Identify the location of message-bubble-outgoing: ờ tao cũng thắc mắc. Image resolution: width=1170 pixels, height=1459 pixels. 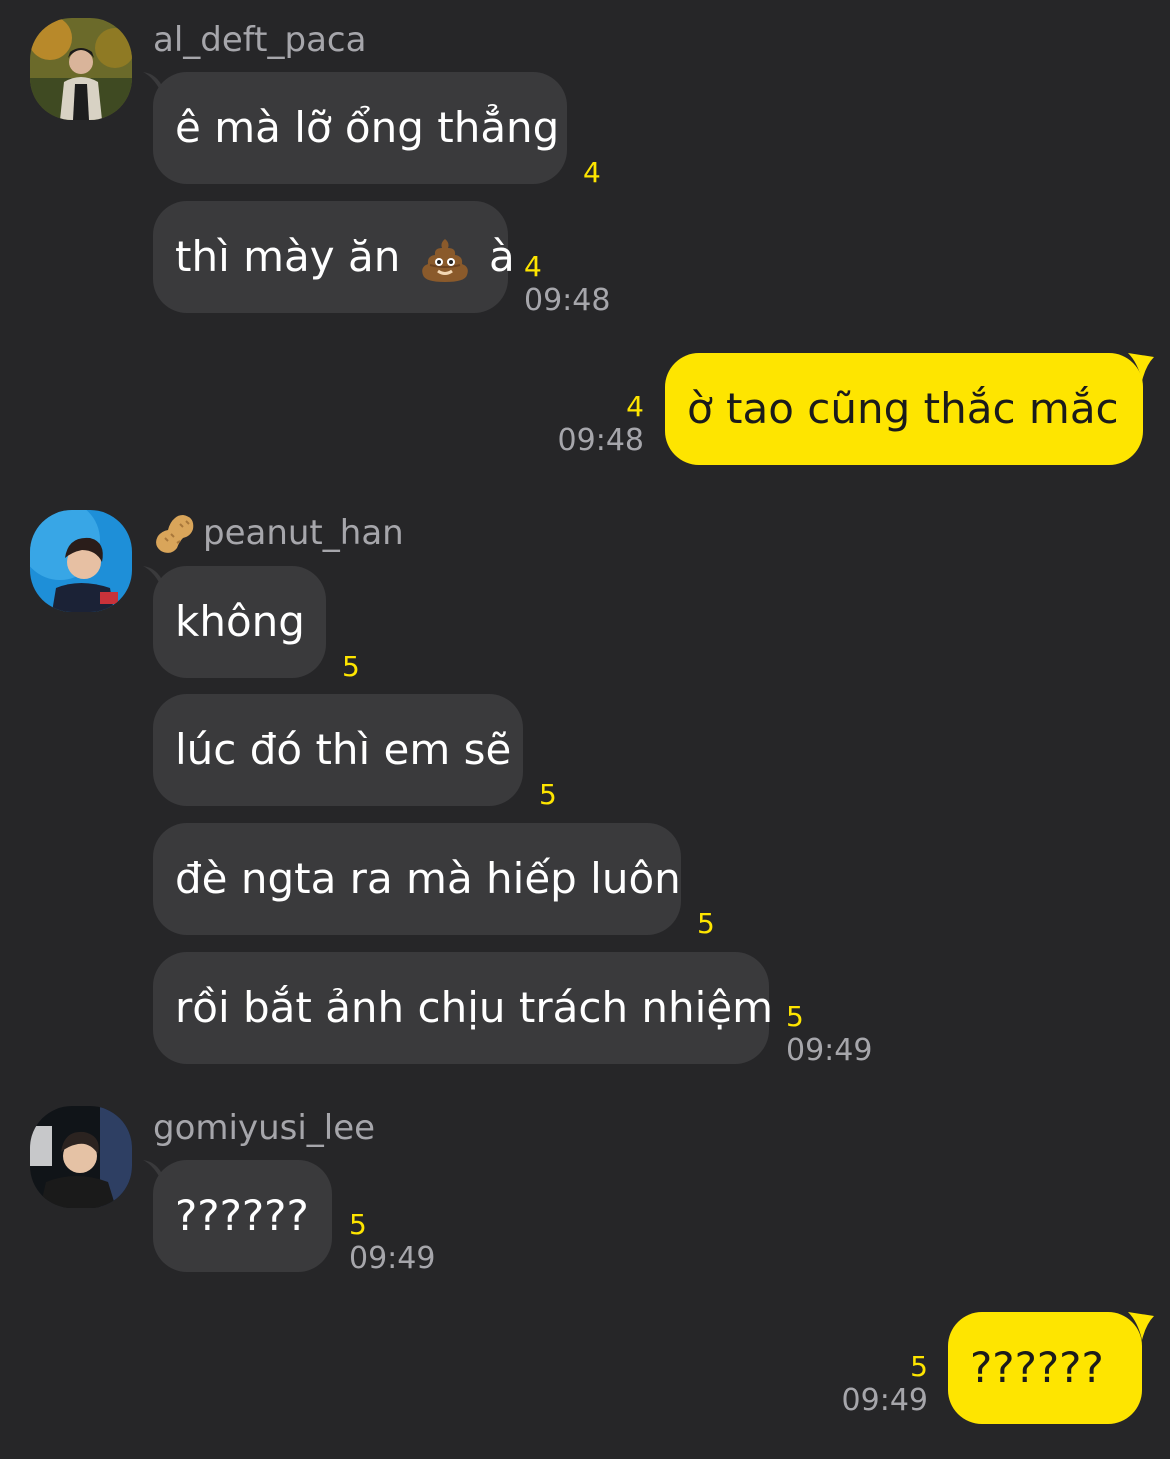
(904, 409).